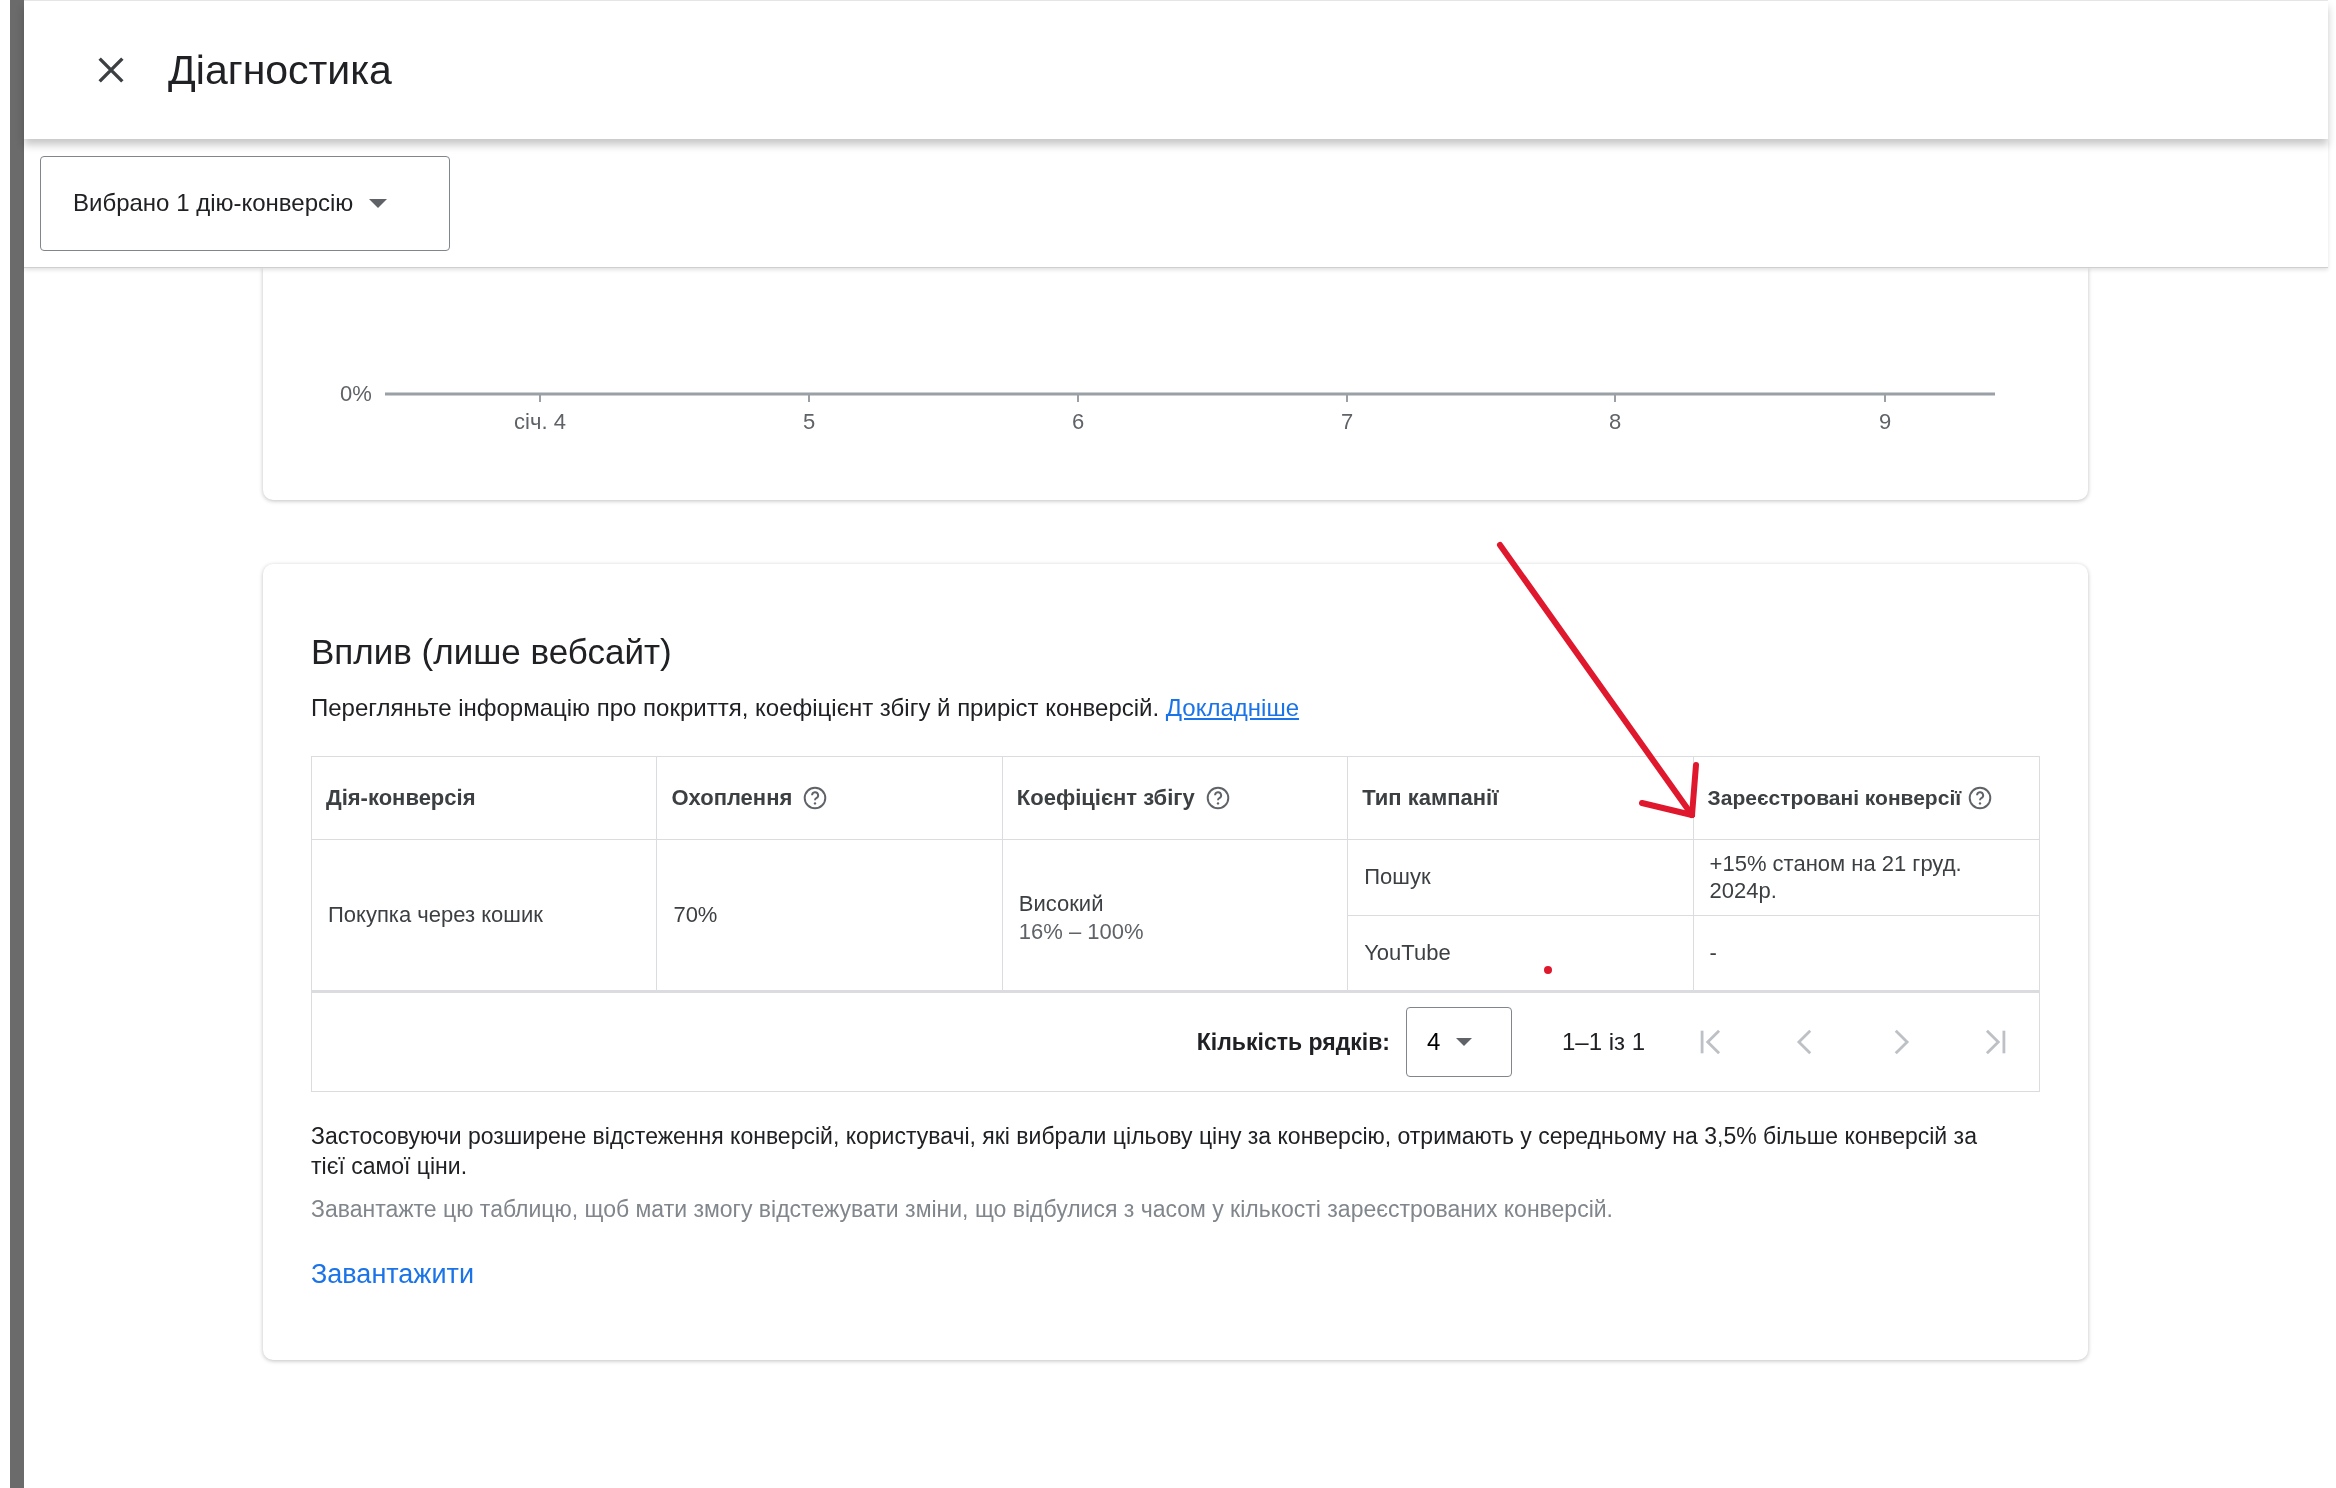 This screenshot has width=2336, height=1488. What do you see at coordinates (492, 652) in the screenshot?
I see `card-title: Вплив (лише вебсайт)` at bounding box center [492, 652].